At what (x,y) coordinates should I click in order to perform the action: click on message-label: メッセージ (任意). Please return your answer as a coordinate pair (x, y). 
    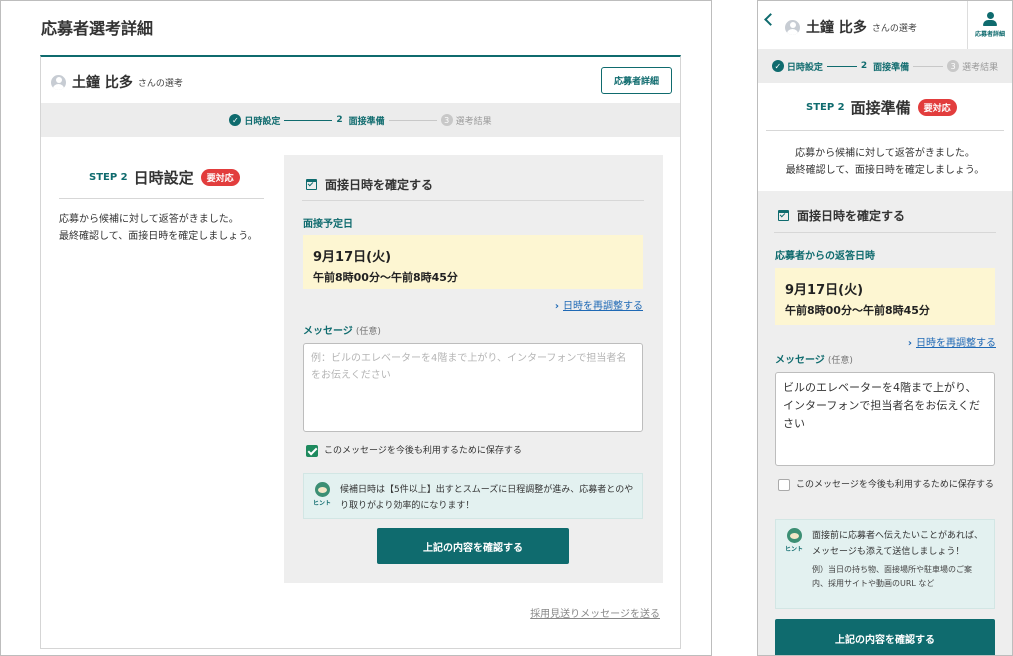
    Looking at the image, I should click on (814, 358).